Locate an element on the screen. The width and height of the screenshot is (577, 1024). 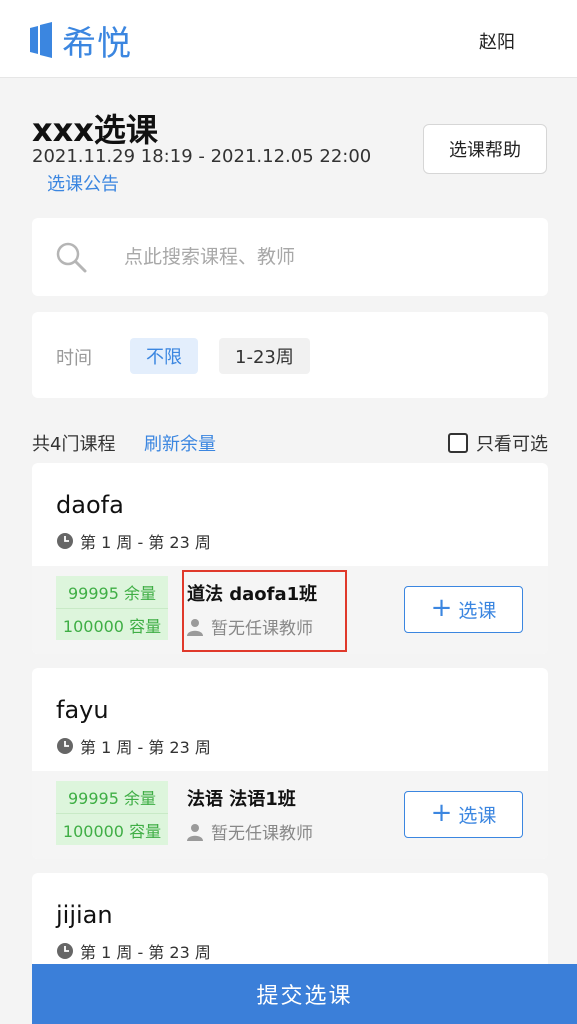
logo-icon is located at coordinates (41, 40).